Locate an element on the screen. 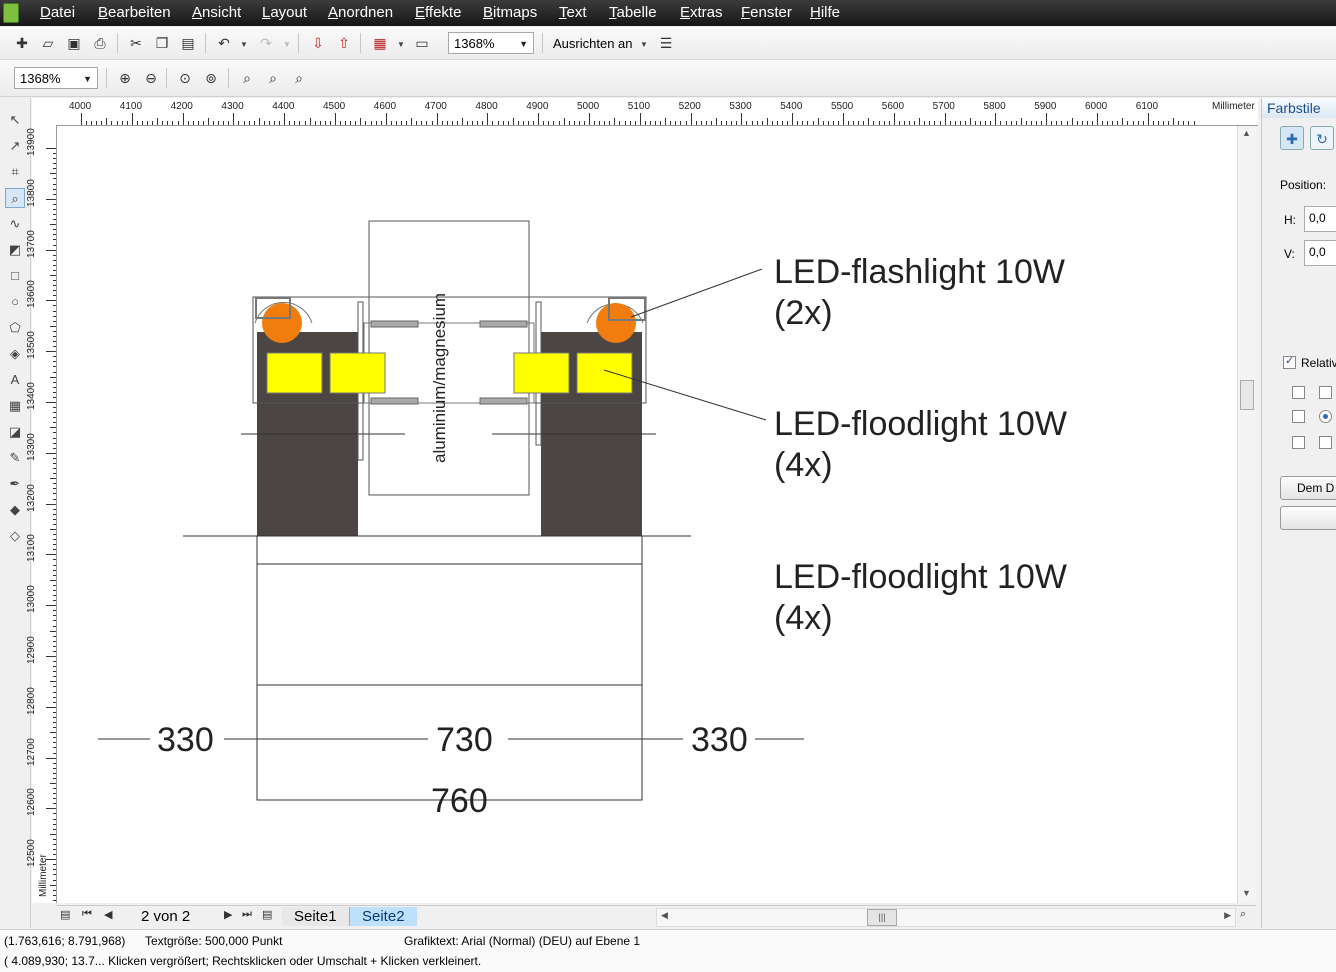 The width and height of the screenshot is (1336, 972). ellipse-tool-icon: ○ is located at coordinates (15, 302).